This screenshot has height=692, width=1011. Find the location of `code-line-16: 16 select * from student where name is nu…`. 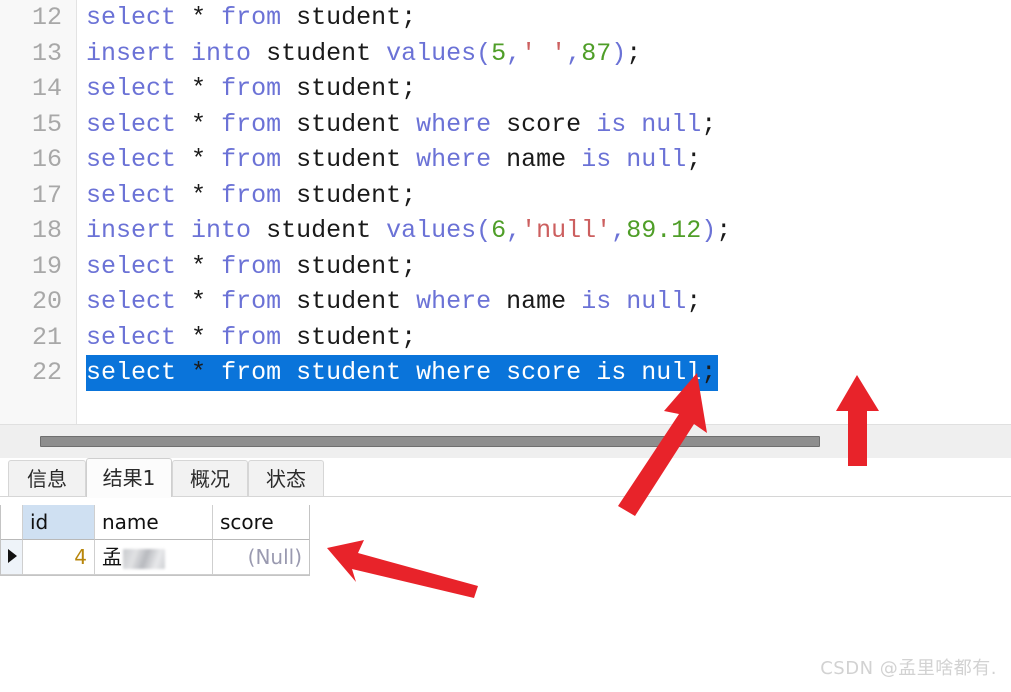

code-line-16: 16 select * from student where name is nu… is located at coordinates (505, 160).